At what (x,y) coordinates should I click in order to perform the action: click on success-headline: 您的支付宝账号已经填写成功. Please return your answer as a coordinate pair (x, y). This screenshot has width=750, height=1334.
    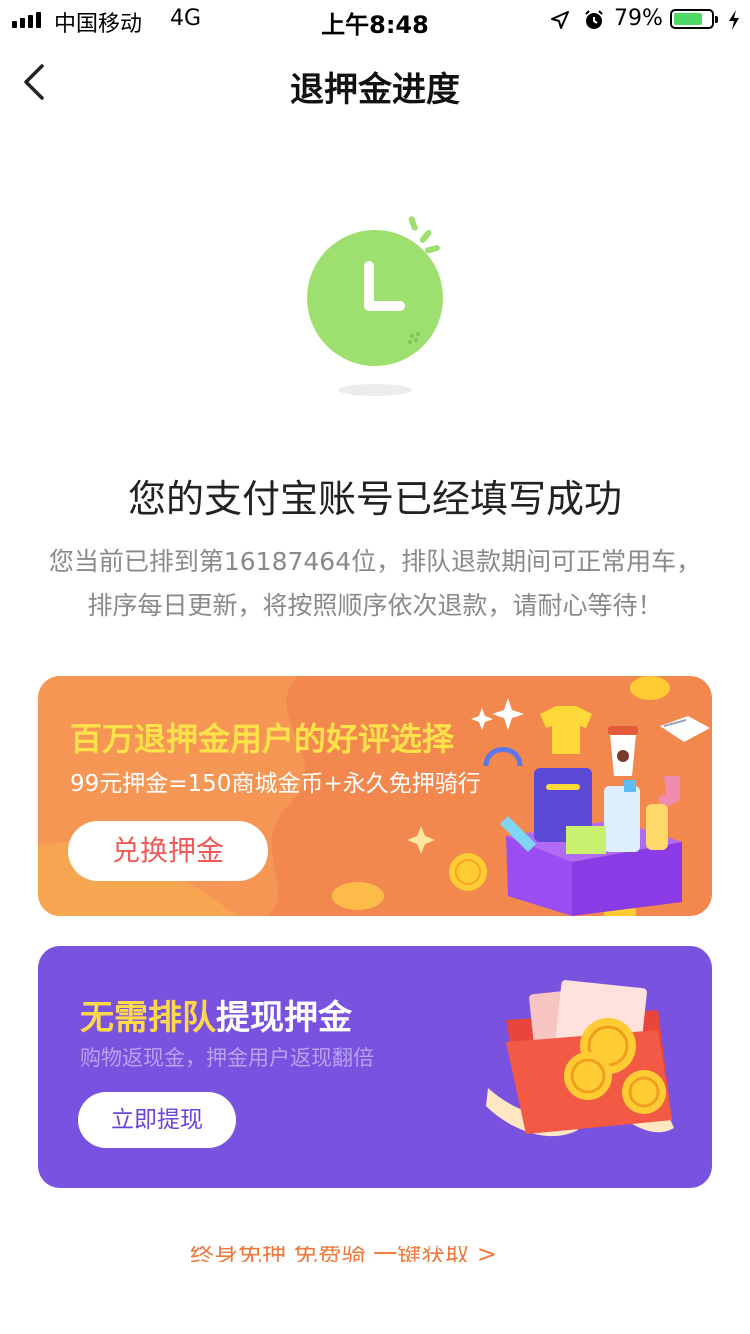
    Looking at the image, I should click on (374, 499).